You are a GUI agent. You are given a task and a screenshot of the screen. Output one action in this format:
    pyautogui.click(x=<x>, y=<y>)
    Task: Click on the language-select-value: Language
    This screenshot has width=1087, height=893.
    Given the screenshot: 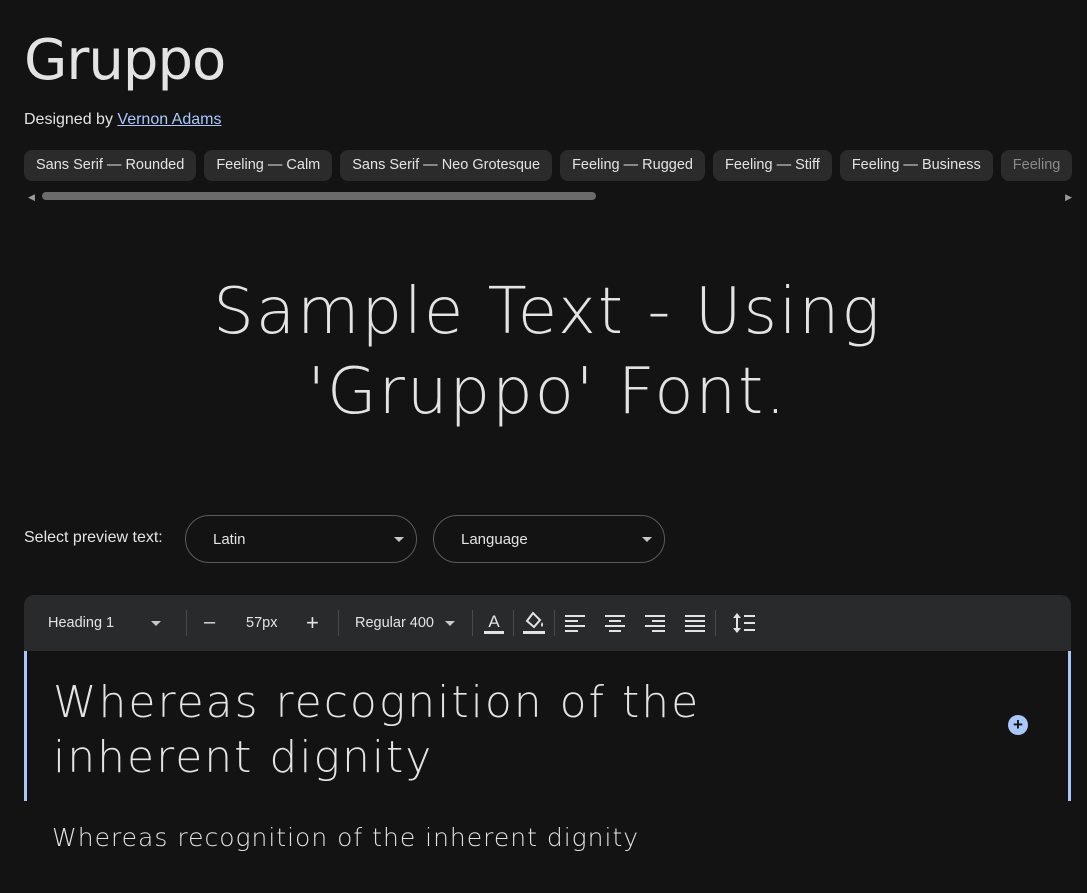 What is the action you would take?
    pyautogui.click(x=494, y=539)
    